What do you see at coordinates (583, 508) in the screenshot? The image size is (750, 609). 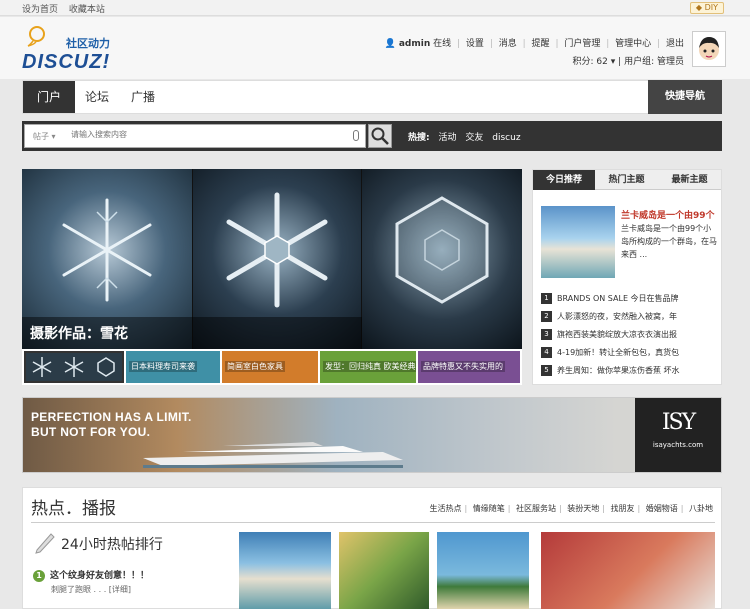 I see `category-link: 装扮天地` at bounding box center [583, 508].